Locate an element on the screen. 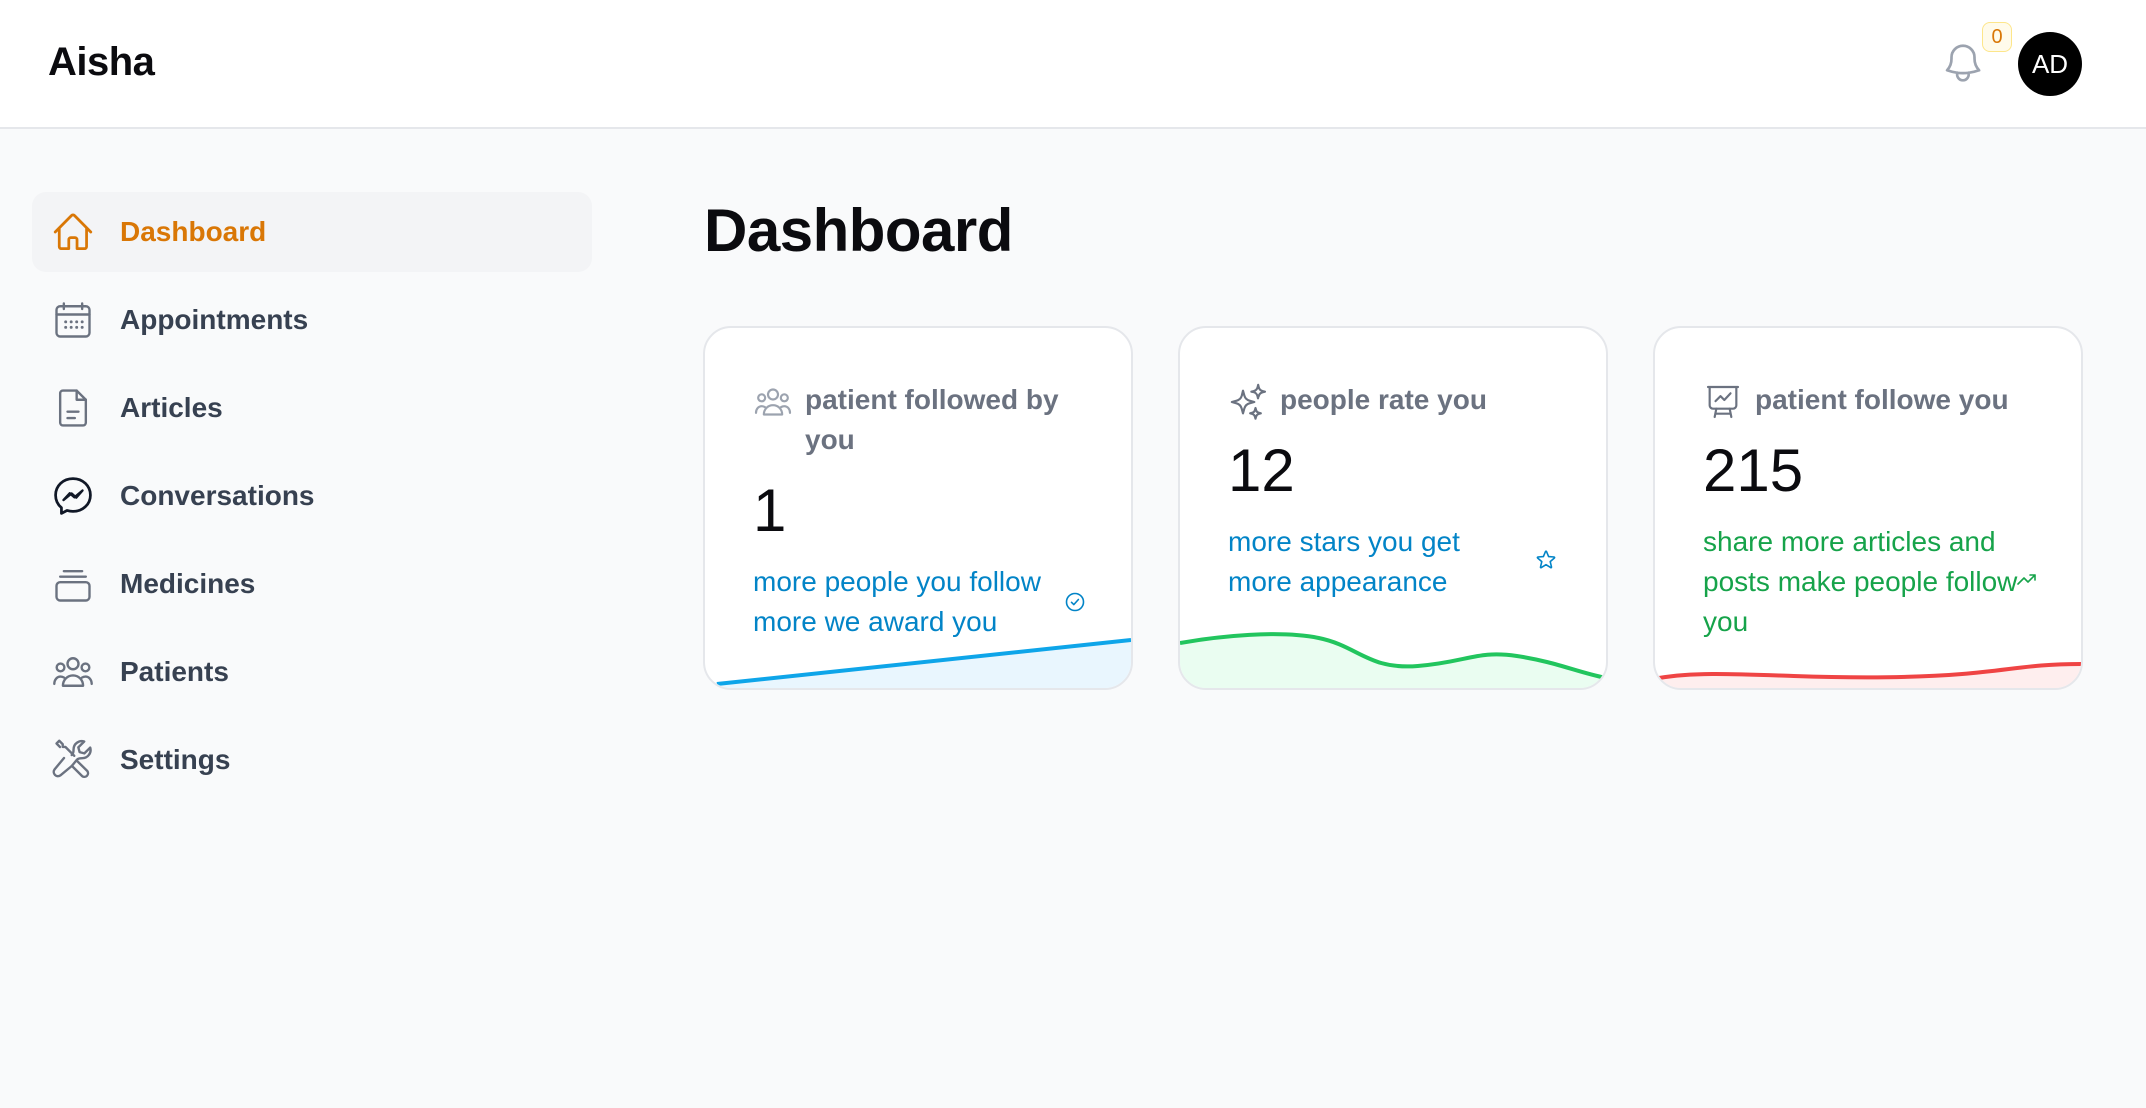 The height and width of the screenshot is (1108, 2146). sidebar-item-articles: Articles is located at coordinates (312, 408).